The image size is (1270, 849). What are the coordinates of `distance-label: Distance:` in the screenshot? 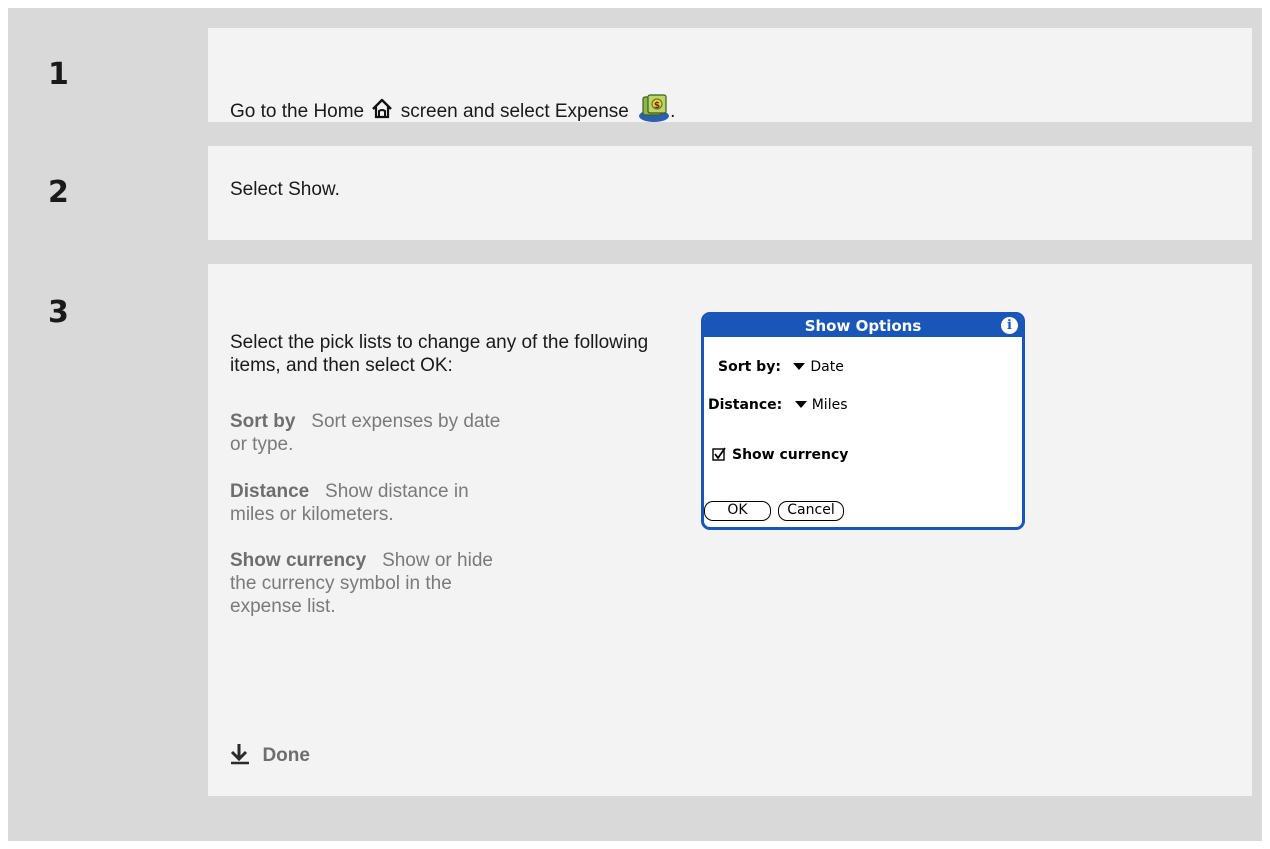 It's located at (745, 405).